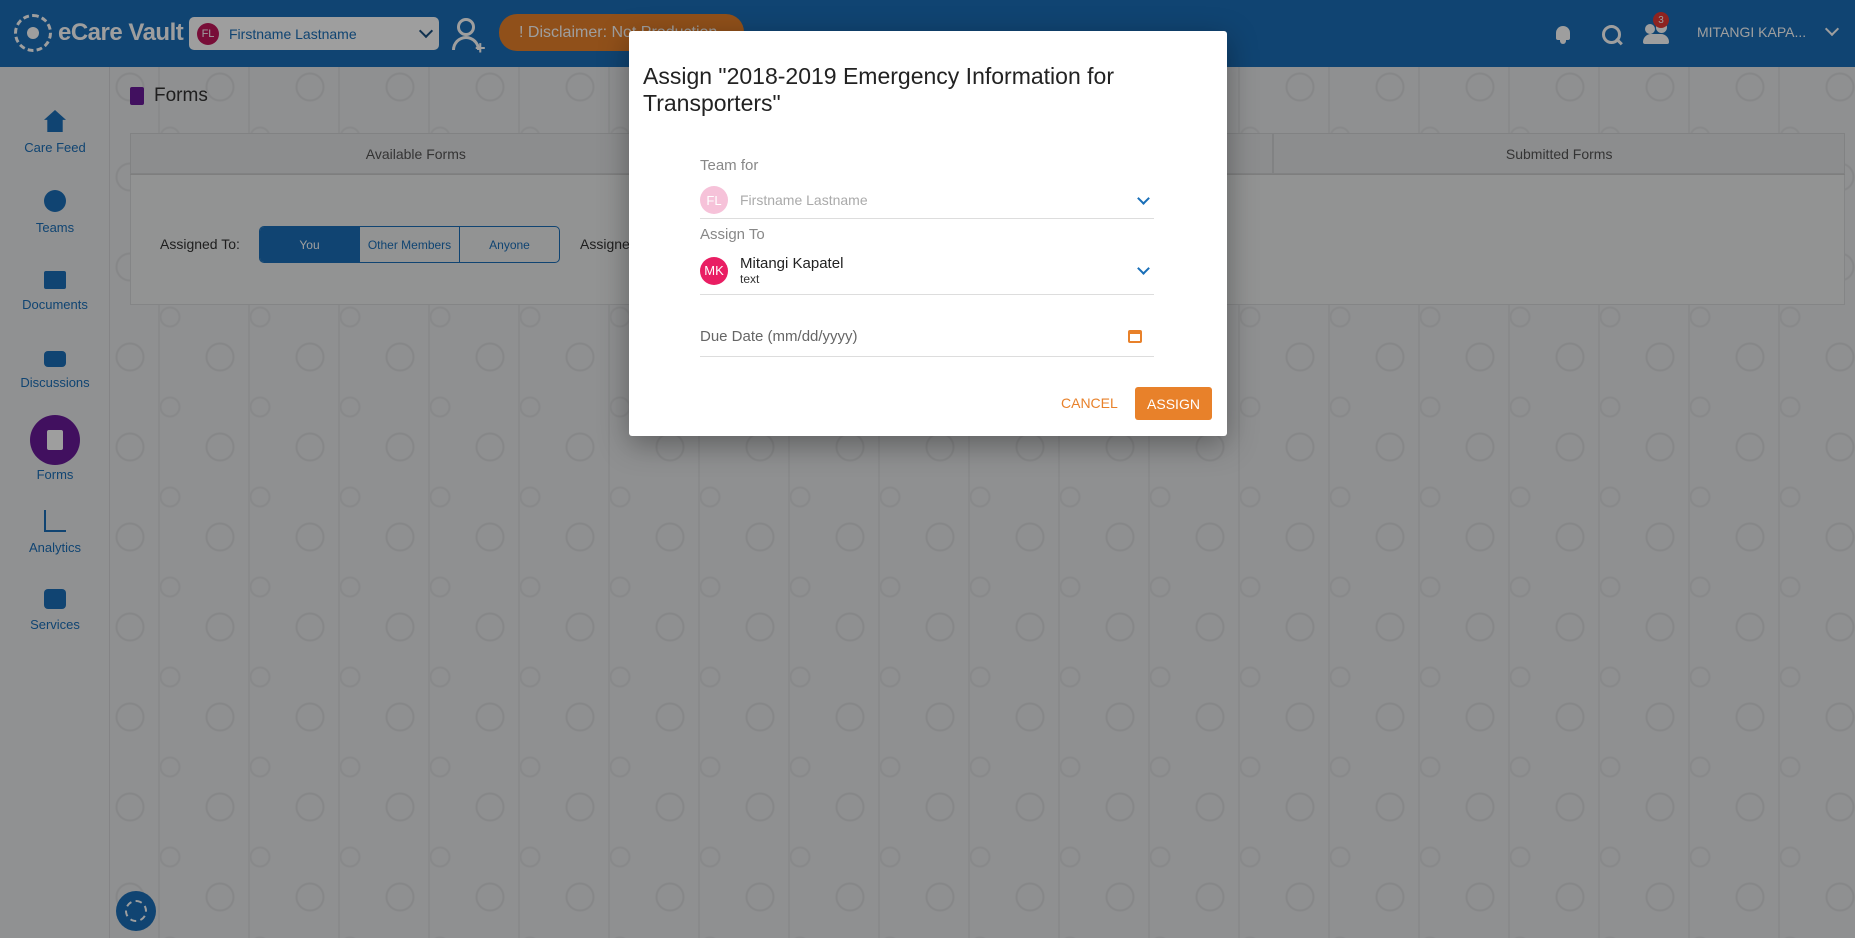 The height and width of the screenshot is (938, 1855). Describe the element at coordinates (927, 200) in the screenshot. I see `team-for-select: FL Firstname Lastname` at that location.